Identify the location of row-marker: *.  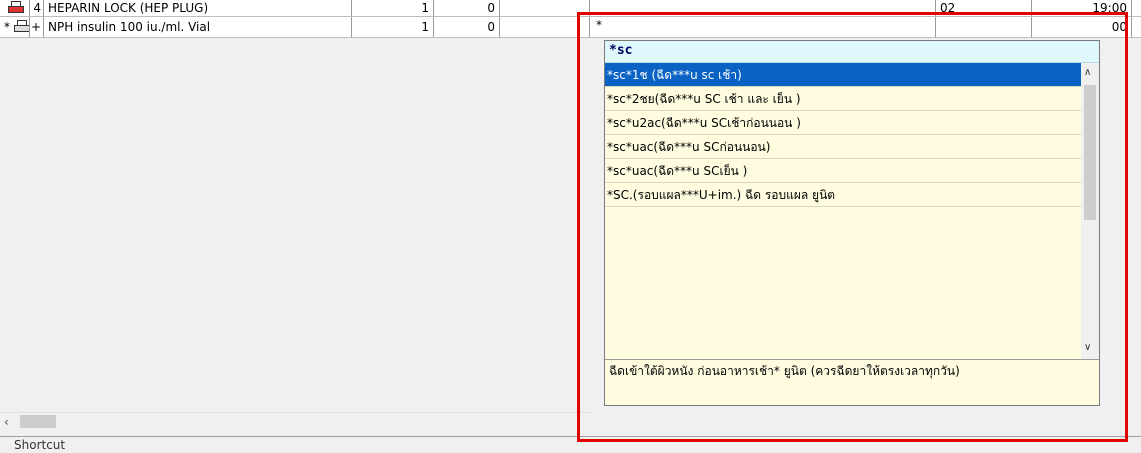
(15, 27).